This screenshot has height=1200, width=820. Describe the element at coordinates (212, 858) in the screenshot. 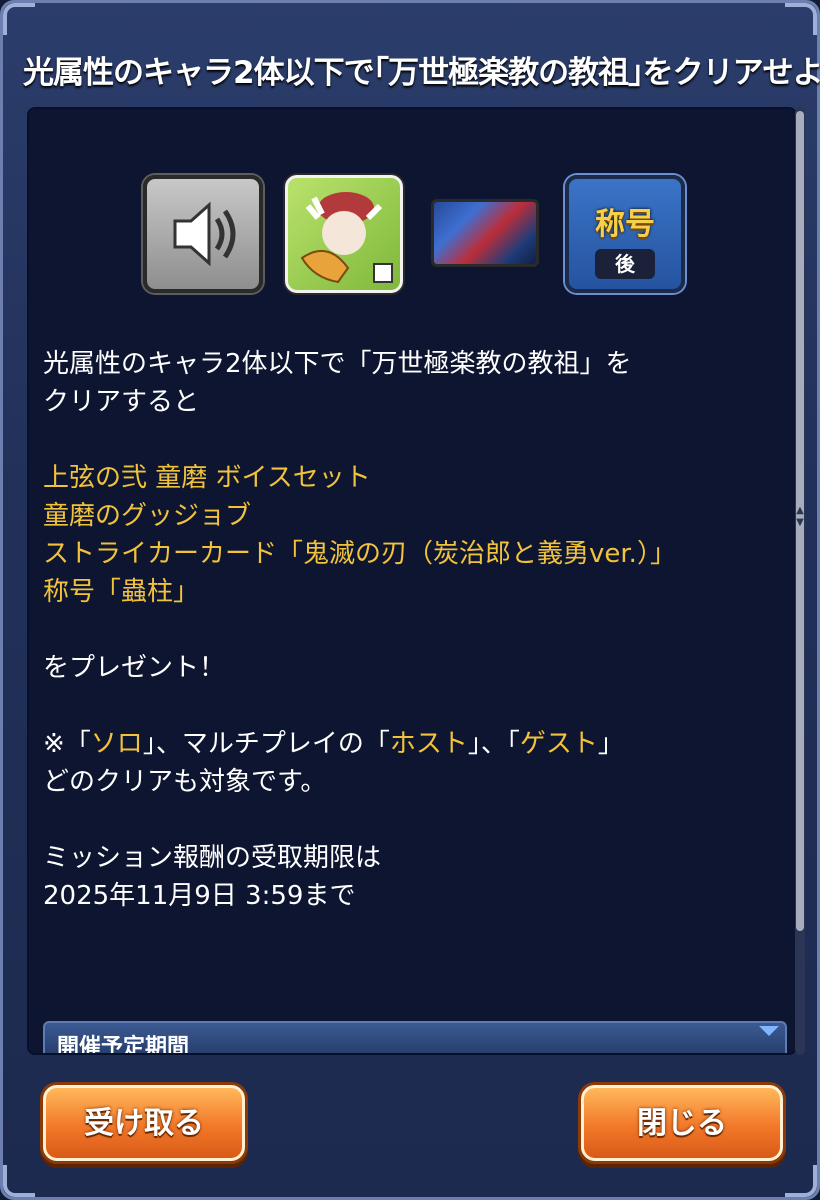

I see `deadline-label: ミッション報酬の受取期限は` at that location.